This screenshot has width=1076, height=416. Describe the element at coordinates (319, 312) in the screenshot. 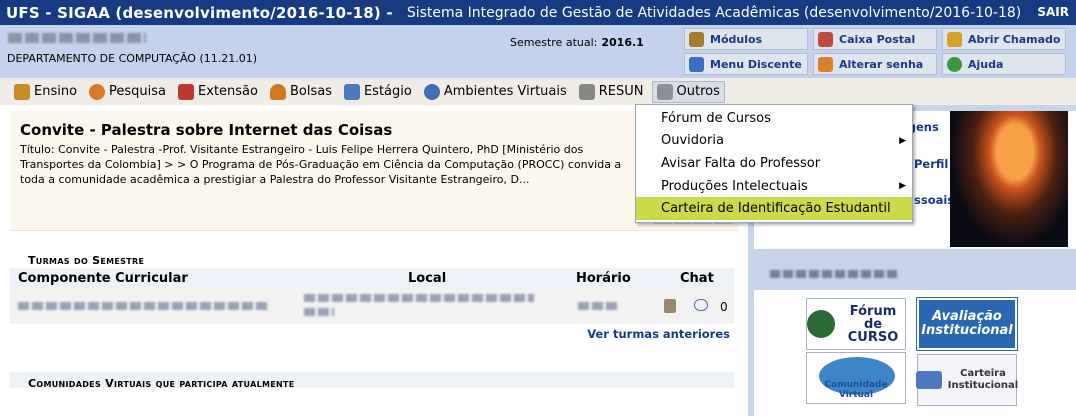

I see `location-redacted-line2` at that location.